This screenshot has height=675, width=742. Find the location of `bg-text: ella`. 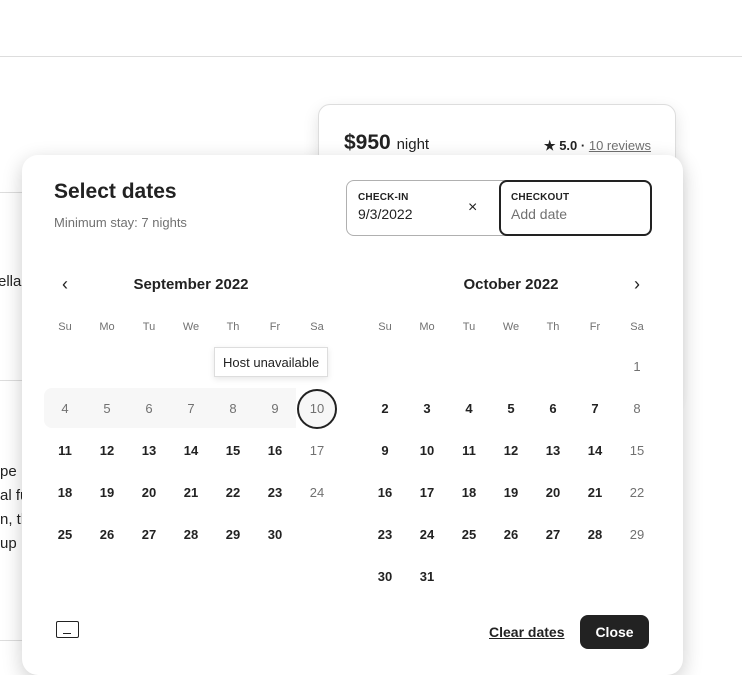

bg-text: ella is located at coordinates (11, 281).